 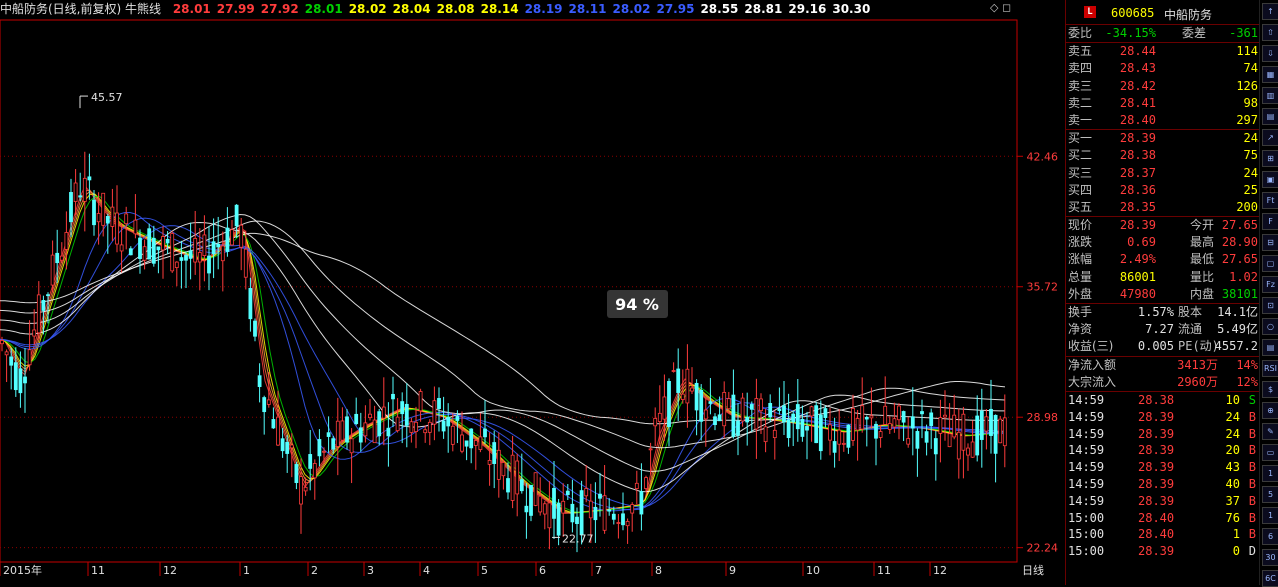 What do you see at coordinates (1163, 206) in the screenshot?
I see `bids-row: 买五 28.35 200` at bounding box center [1163, 206].